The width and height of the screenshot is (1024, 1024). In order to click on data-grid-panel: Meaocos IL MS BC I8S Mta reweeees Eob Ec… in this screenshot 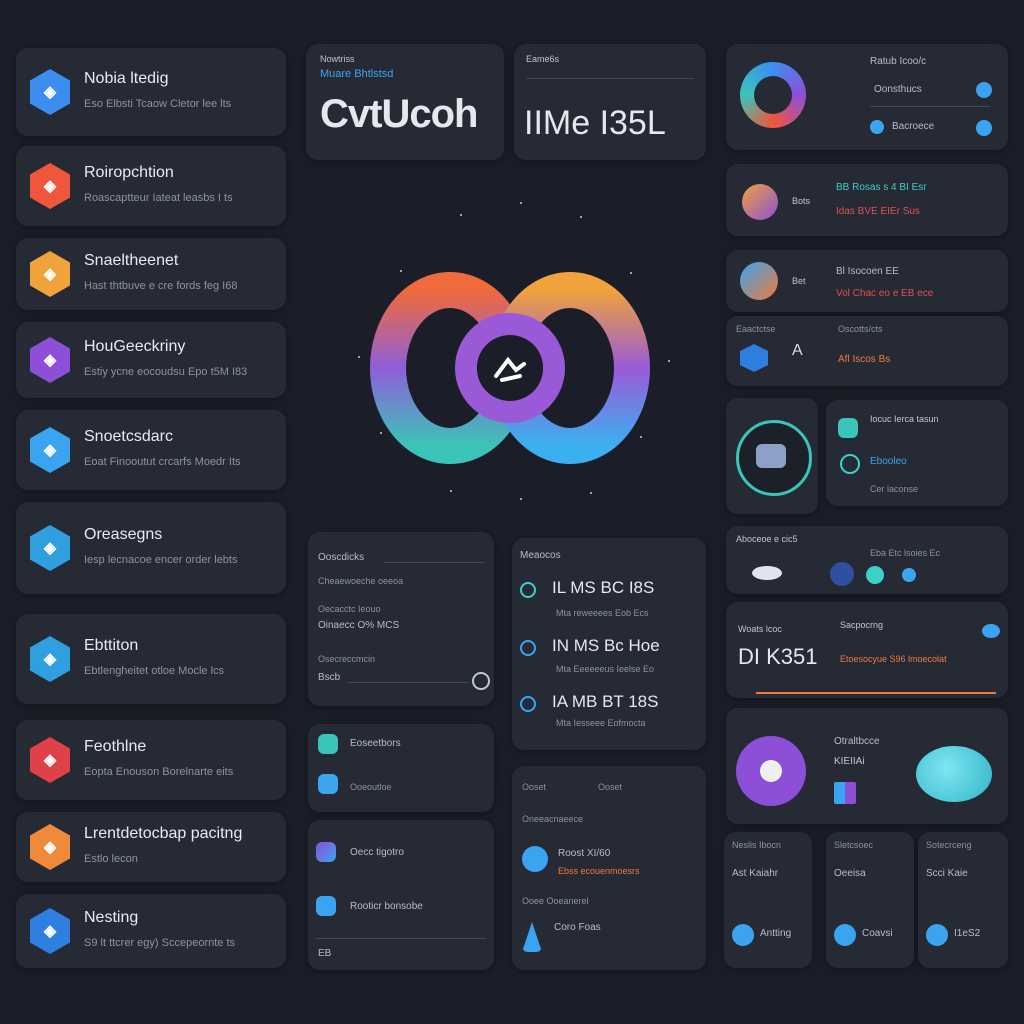, I will do `click(609, 644)`.